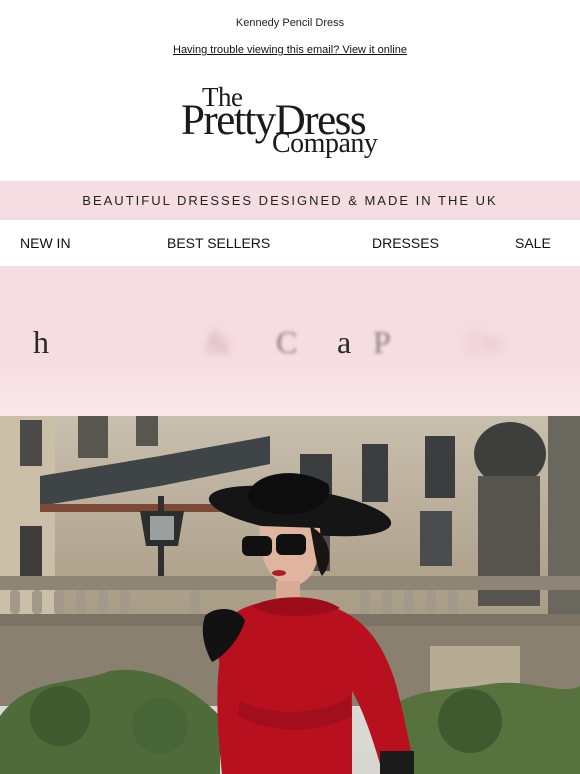 The width and height of the screenshot is (580, 774). I want to click on nav-dresses: DRESSES, so click(405, 243).